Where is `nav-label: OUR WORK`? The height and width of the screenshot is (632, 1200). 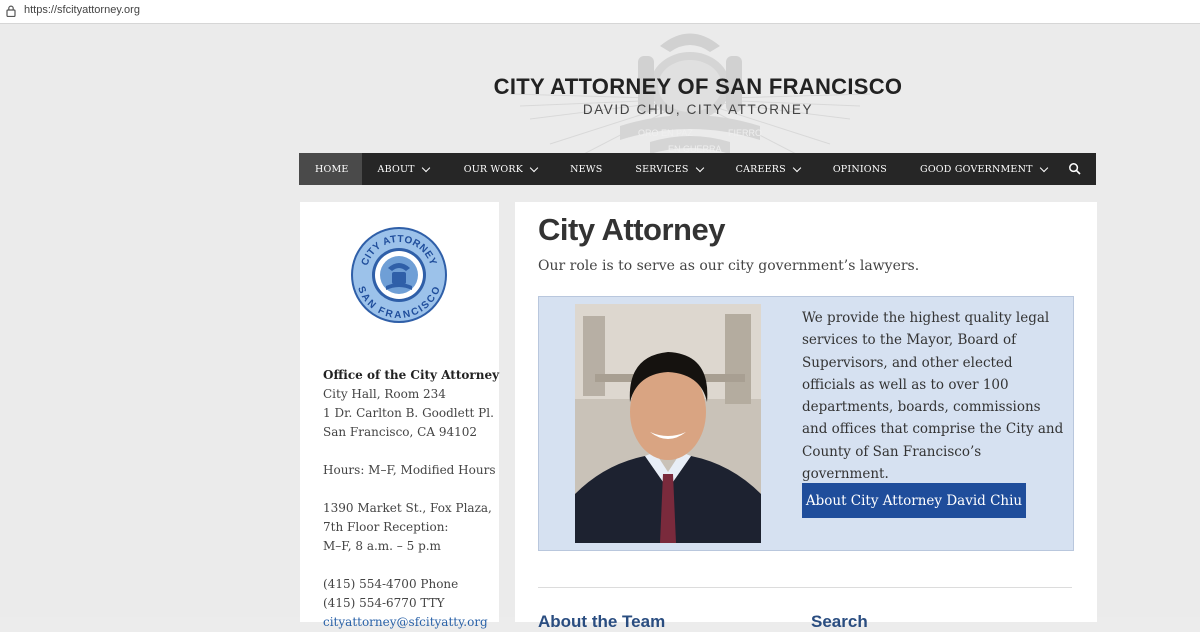 nav-label: OUR WORK is located at coordinates (493, 169).